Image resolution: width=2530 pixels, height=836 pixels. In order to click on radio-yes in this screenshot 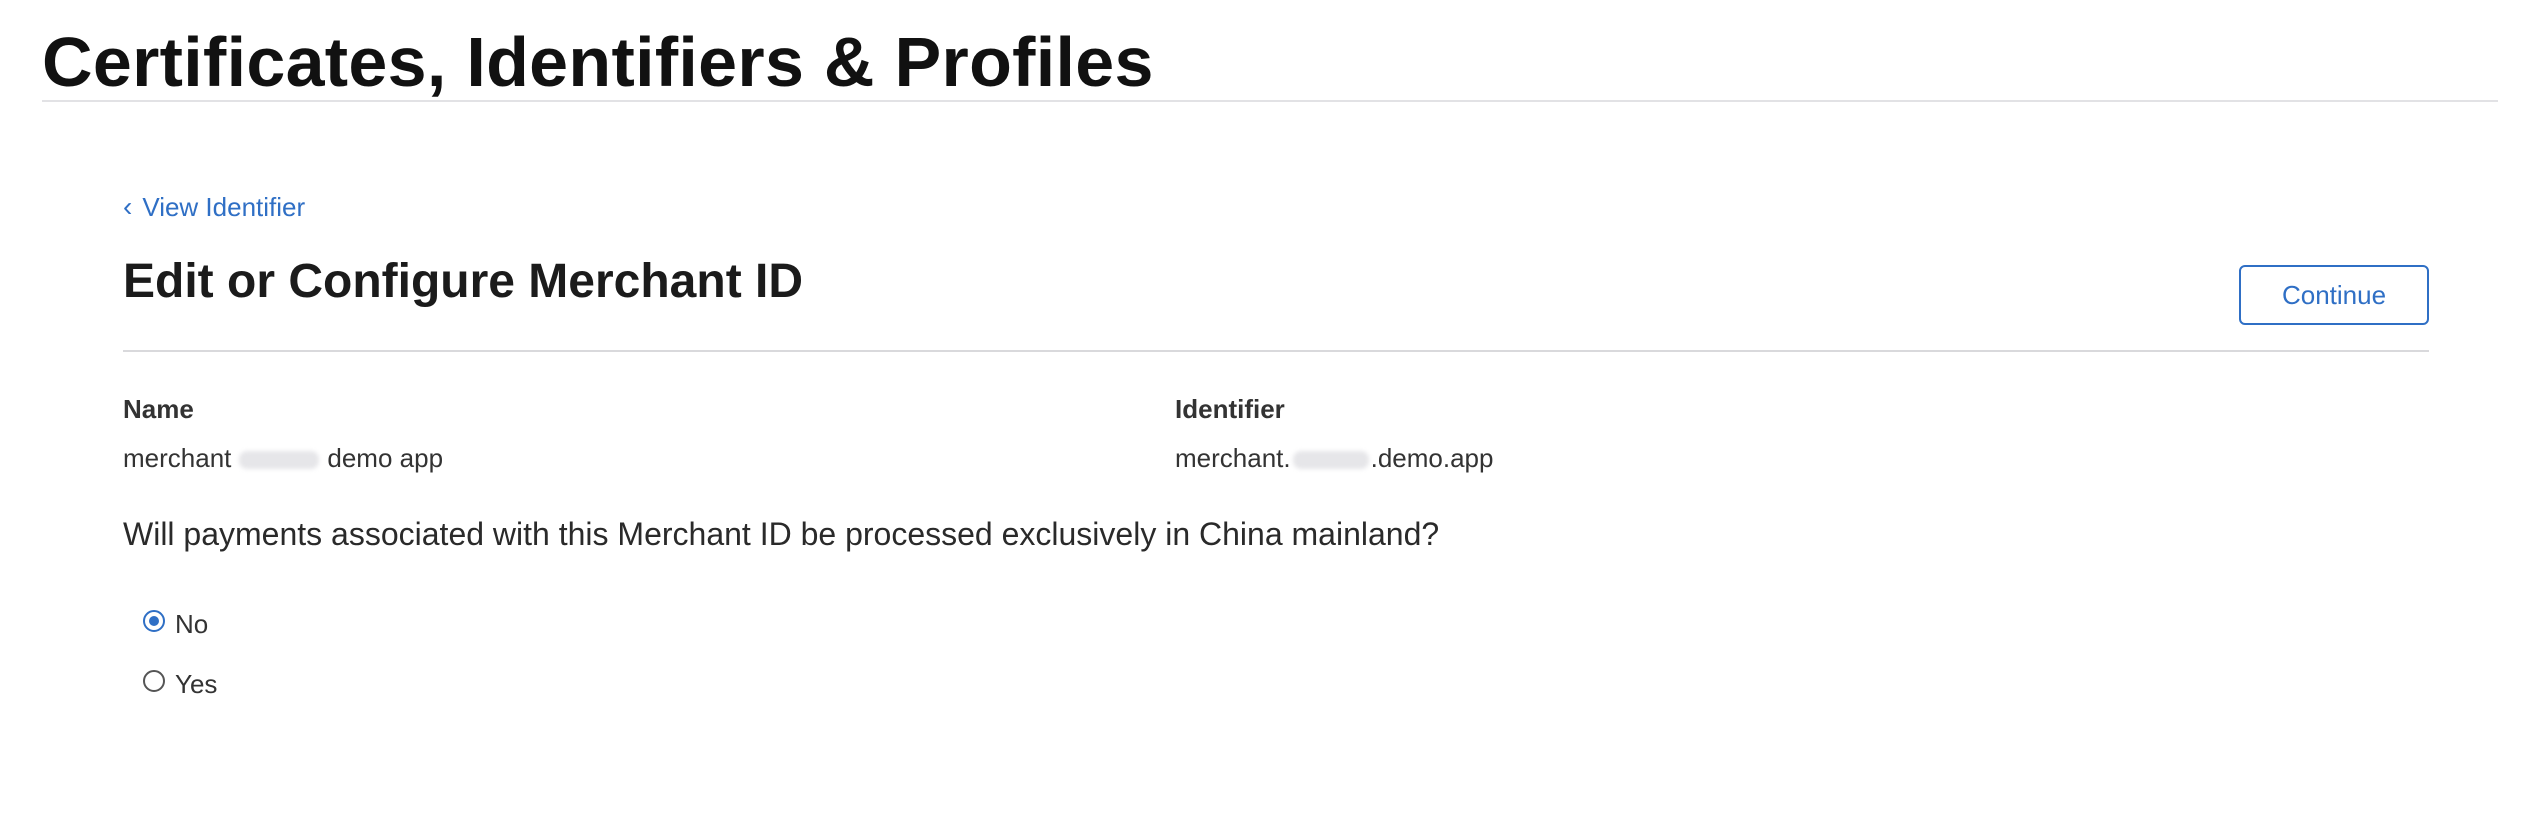, I will do `click(154, 681)`.